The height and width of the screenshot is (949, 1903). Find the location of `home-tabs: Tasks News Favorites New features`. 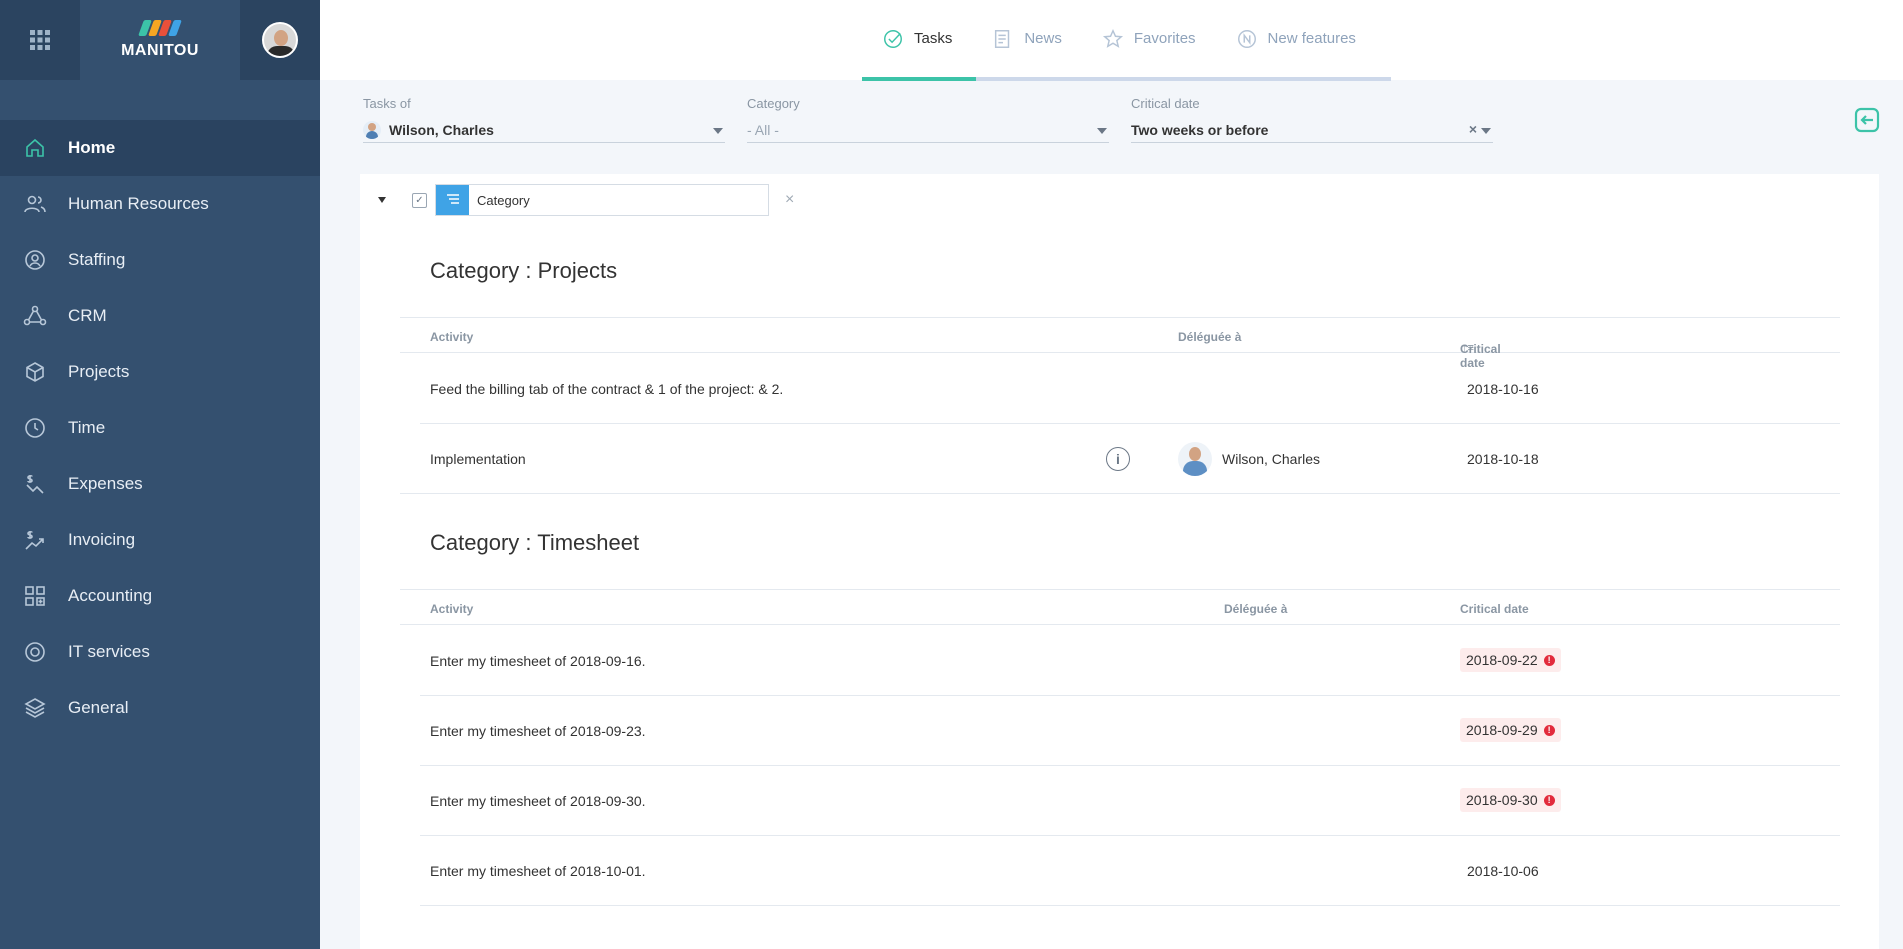

home-tabs: Tasks News Favorites New features is located at coordinates (1119, 40).